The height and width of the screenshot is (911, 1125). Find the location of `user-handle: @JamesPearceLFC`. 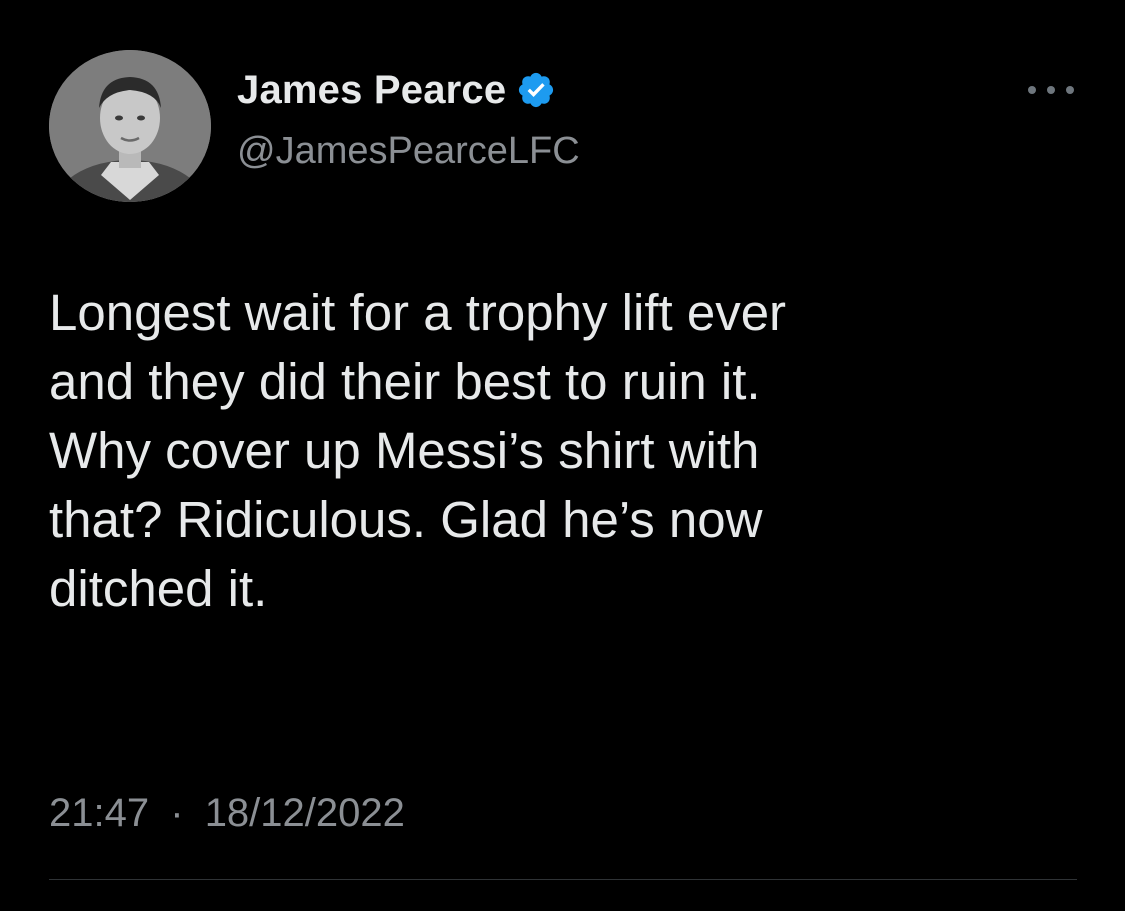

user-handle: @JamesPearceLFC is located at coordinates (408, 151).